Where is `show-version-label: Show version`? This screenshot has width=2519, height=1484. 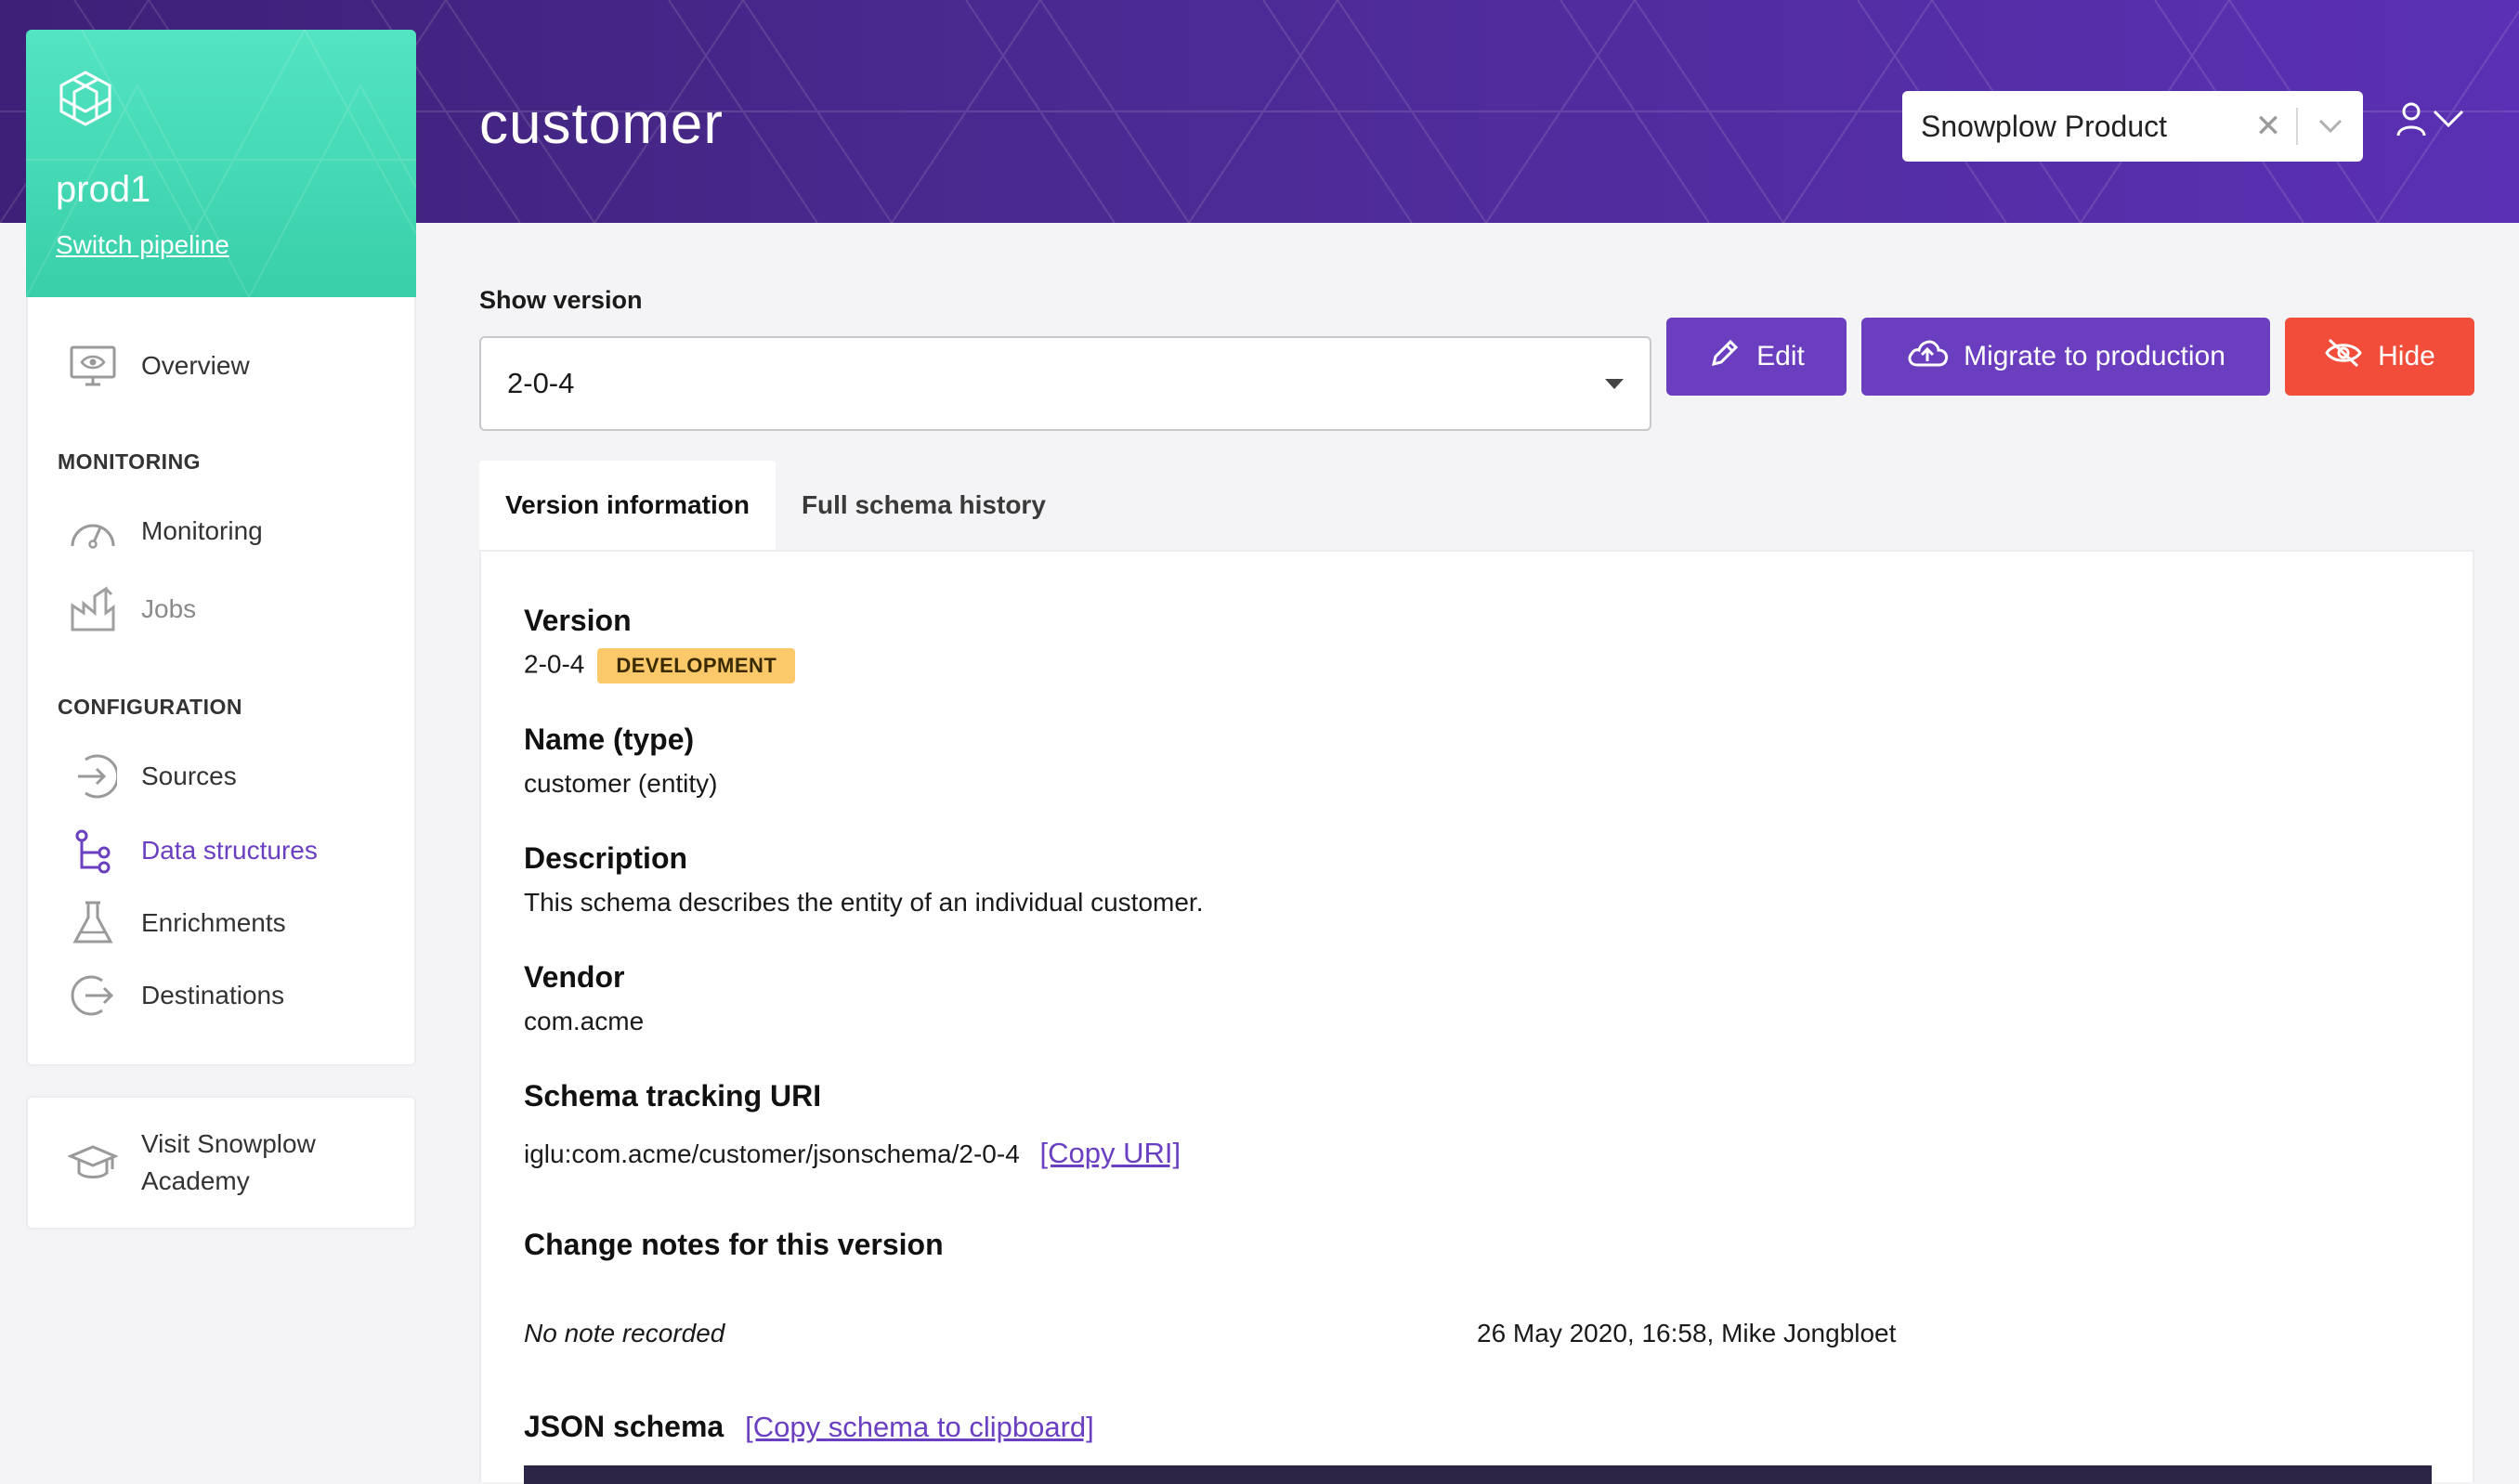
show-version-label: Show version is located at coordinates (561, 300).